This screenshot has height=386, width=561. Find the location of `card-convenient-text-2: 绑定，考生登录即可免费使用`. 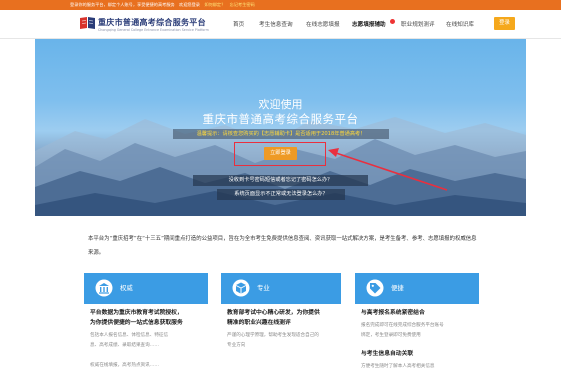

card-convenient-text-2: 绑定，考生登录即可免费使用 is located at coordinates (391, 335).